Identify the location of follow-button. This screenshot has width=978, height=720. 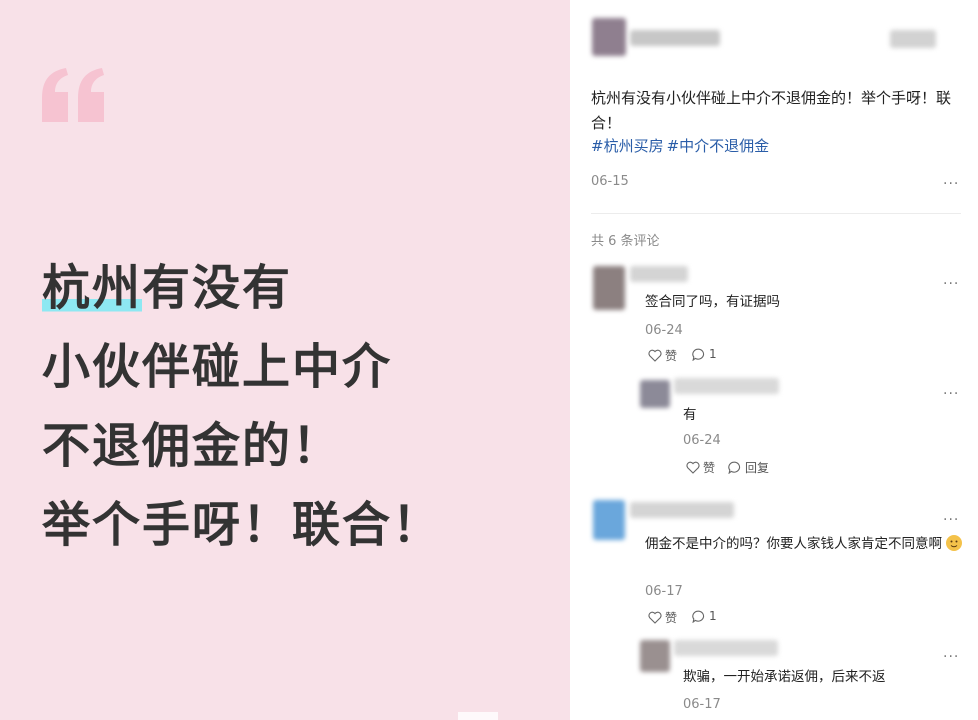
(913, 39).